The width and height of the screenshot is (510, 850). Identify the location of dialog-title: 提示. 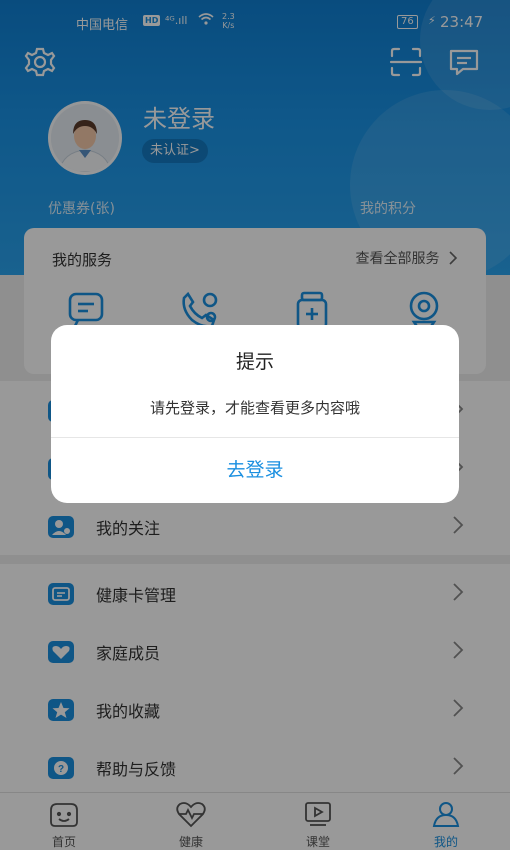
(254, 362).